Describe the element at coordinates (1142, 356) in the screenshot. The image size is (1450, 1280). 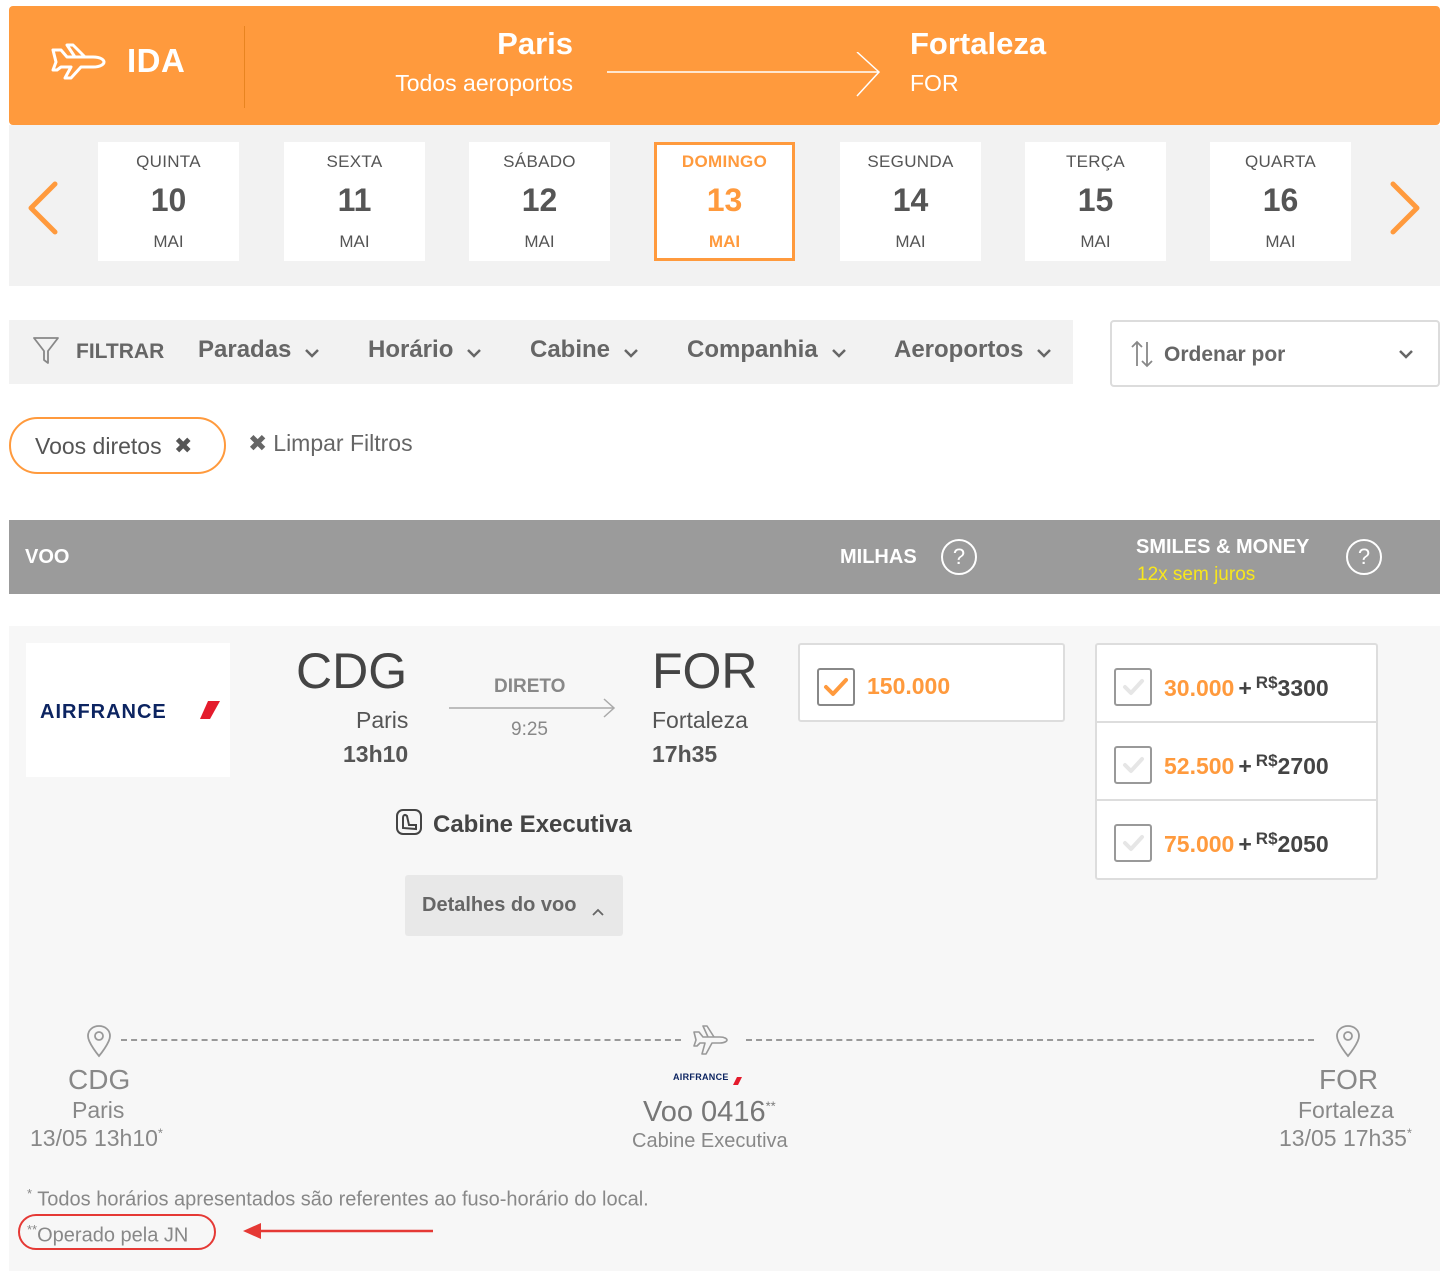
I see `sort-icon` at that location.